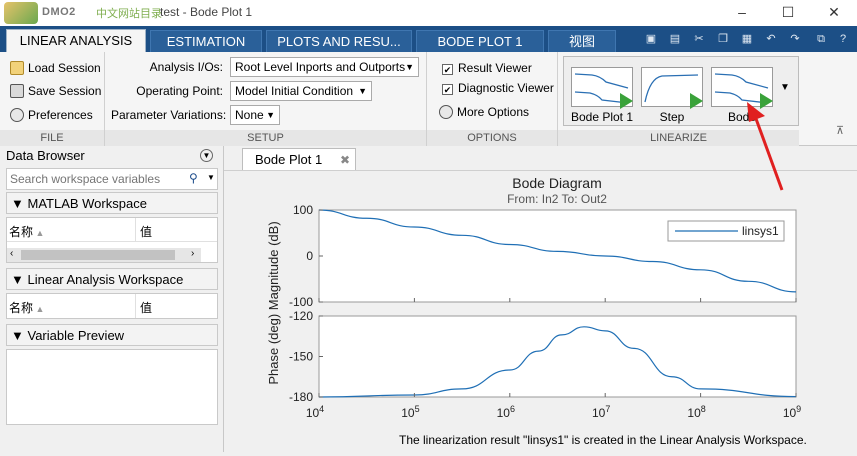  What do you see at coordinates (771, 39) in the screenshot?
I see `undo-icon: ↶` at bounding box center [771, 39].